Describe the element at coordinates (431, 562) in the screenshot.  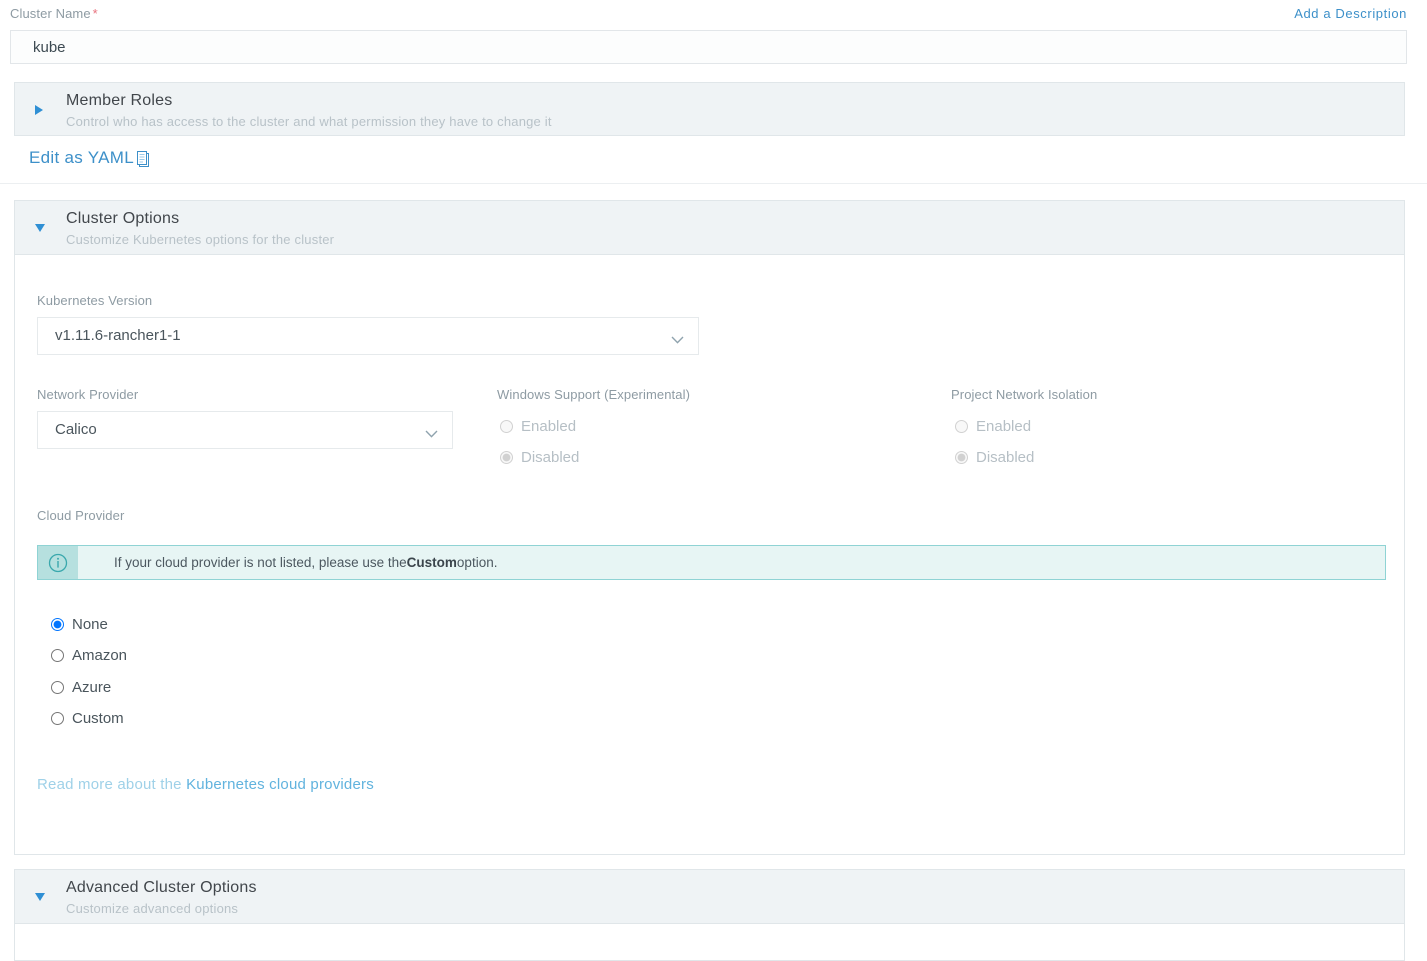
I see `info-text-bold: Custom` at that location.